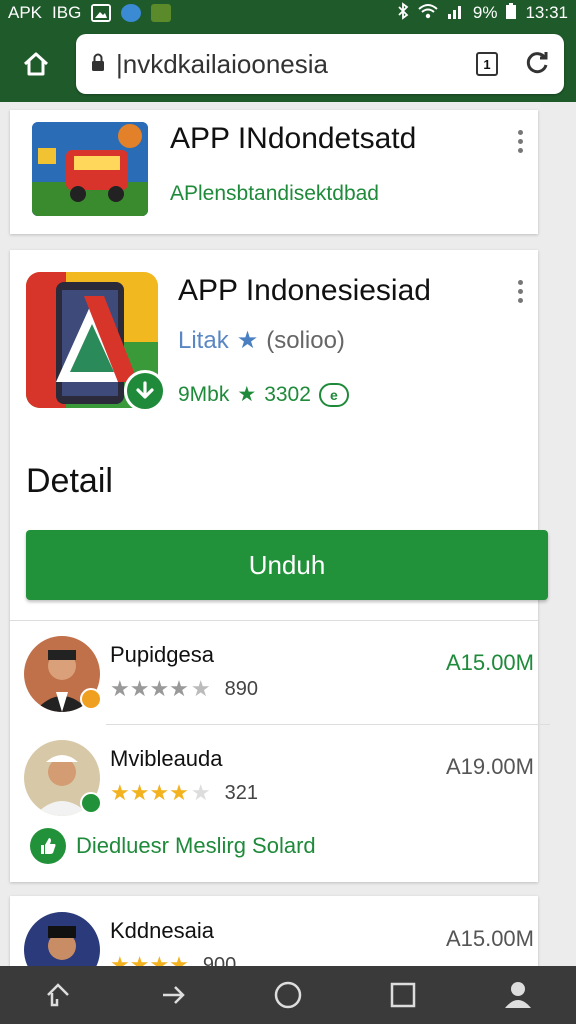  I want to click on person-icon, so click(518, 995).